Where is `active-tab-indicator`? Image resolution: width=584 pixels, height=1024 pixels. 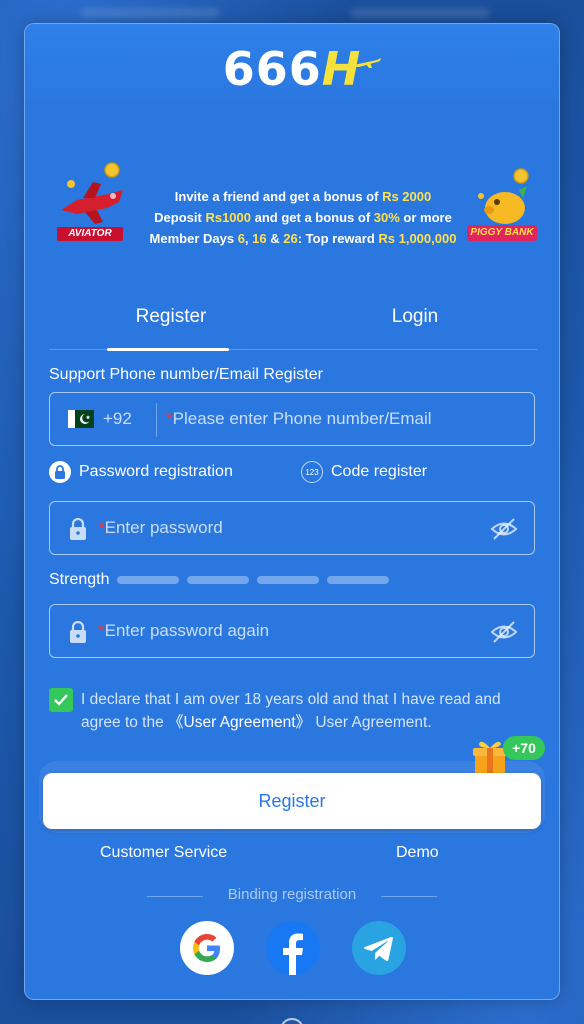 active-tab-indicator is located at coordinates (168, 349).